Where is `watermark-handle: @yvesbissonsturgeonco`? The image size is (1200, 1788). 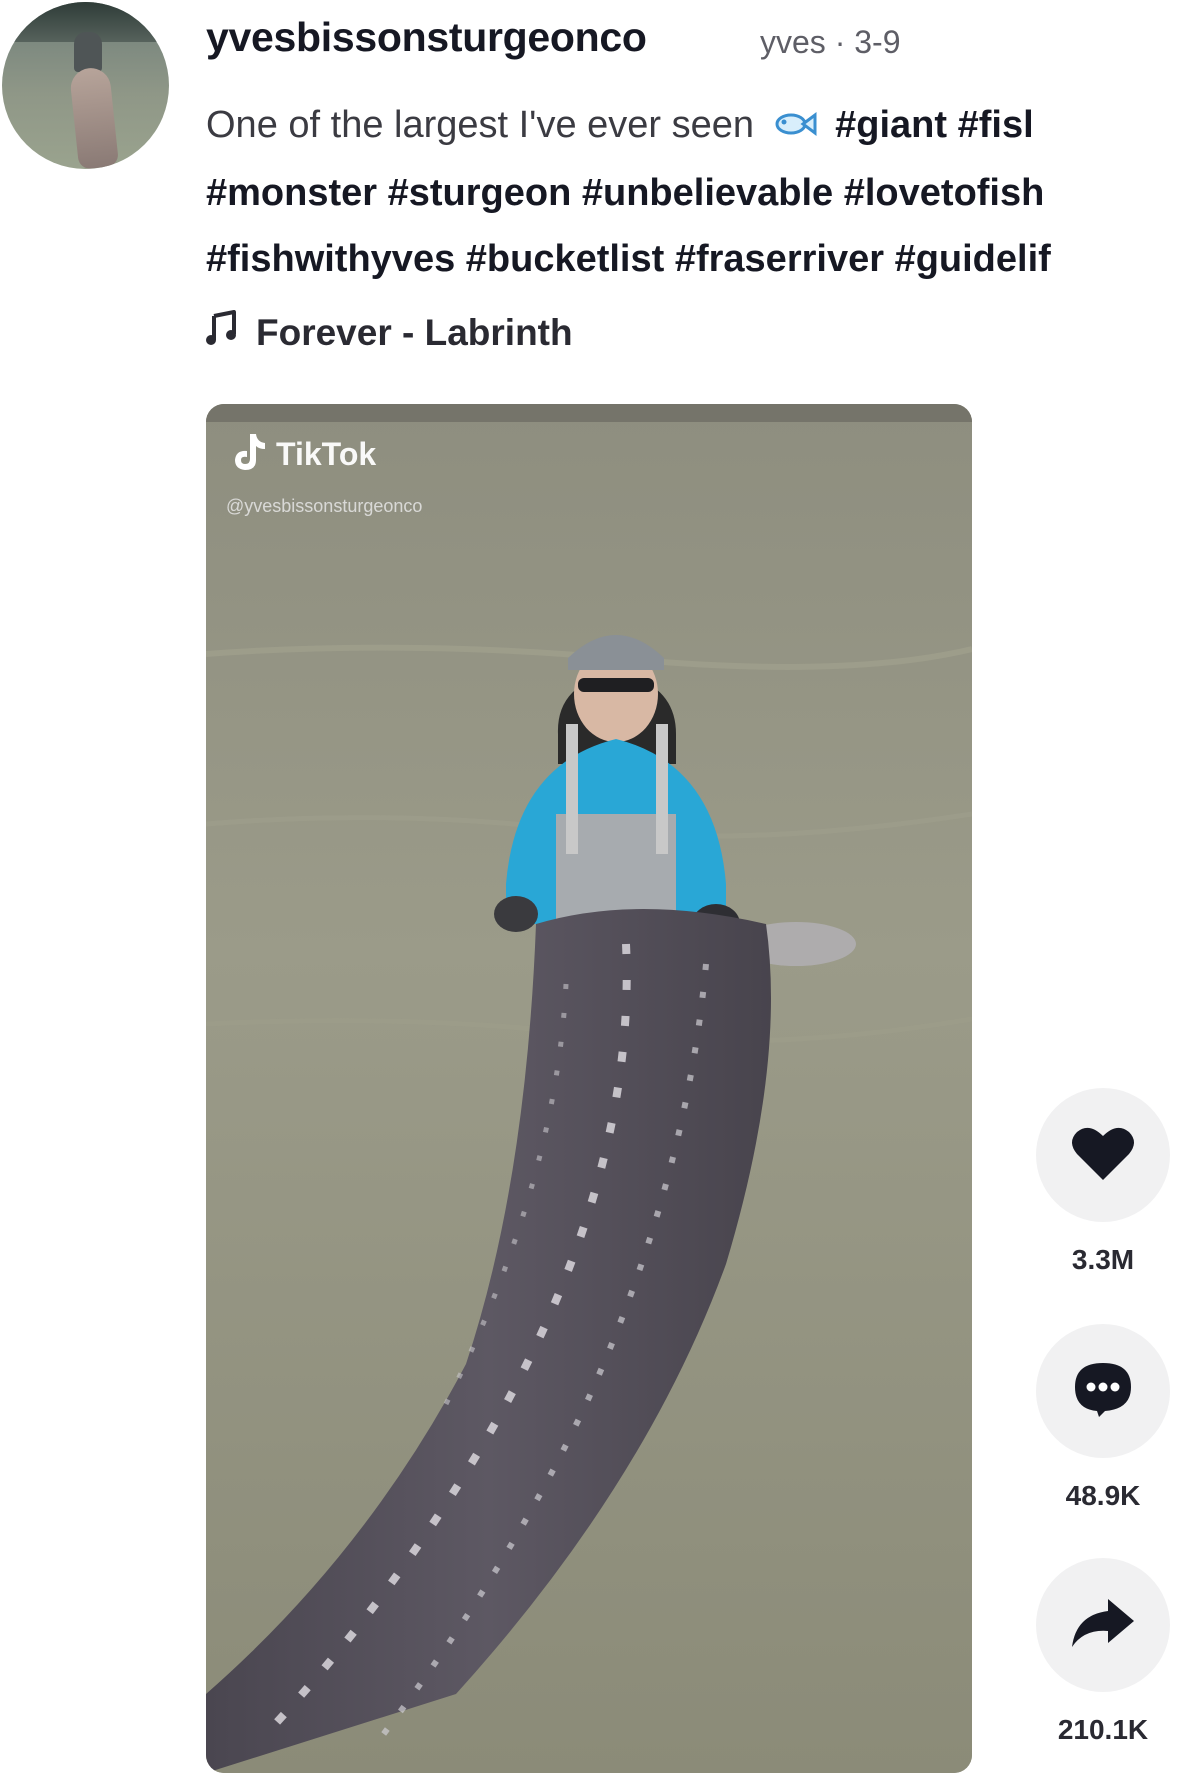 watermark-handle: @yvesbissonsturgeonco is located at coordinates (324, 506).